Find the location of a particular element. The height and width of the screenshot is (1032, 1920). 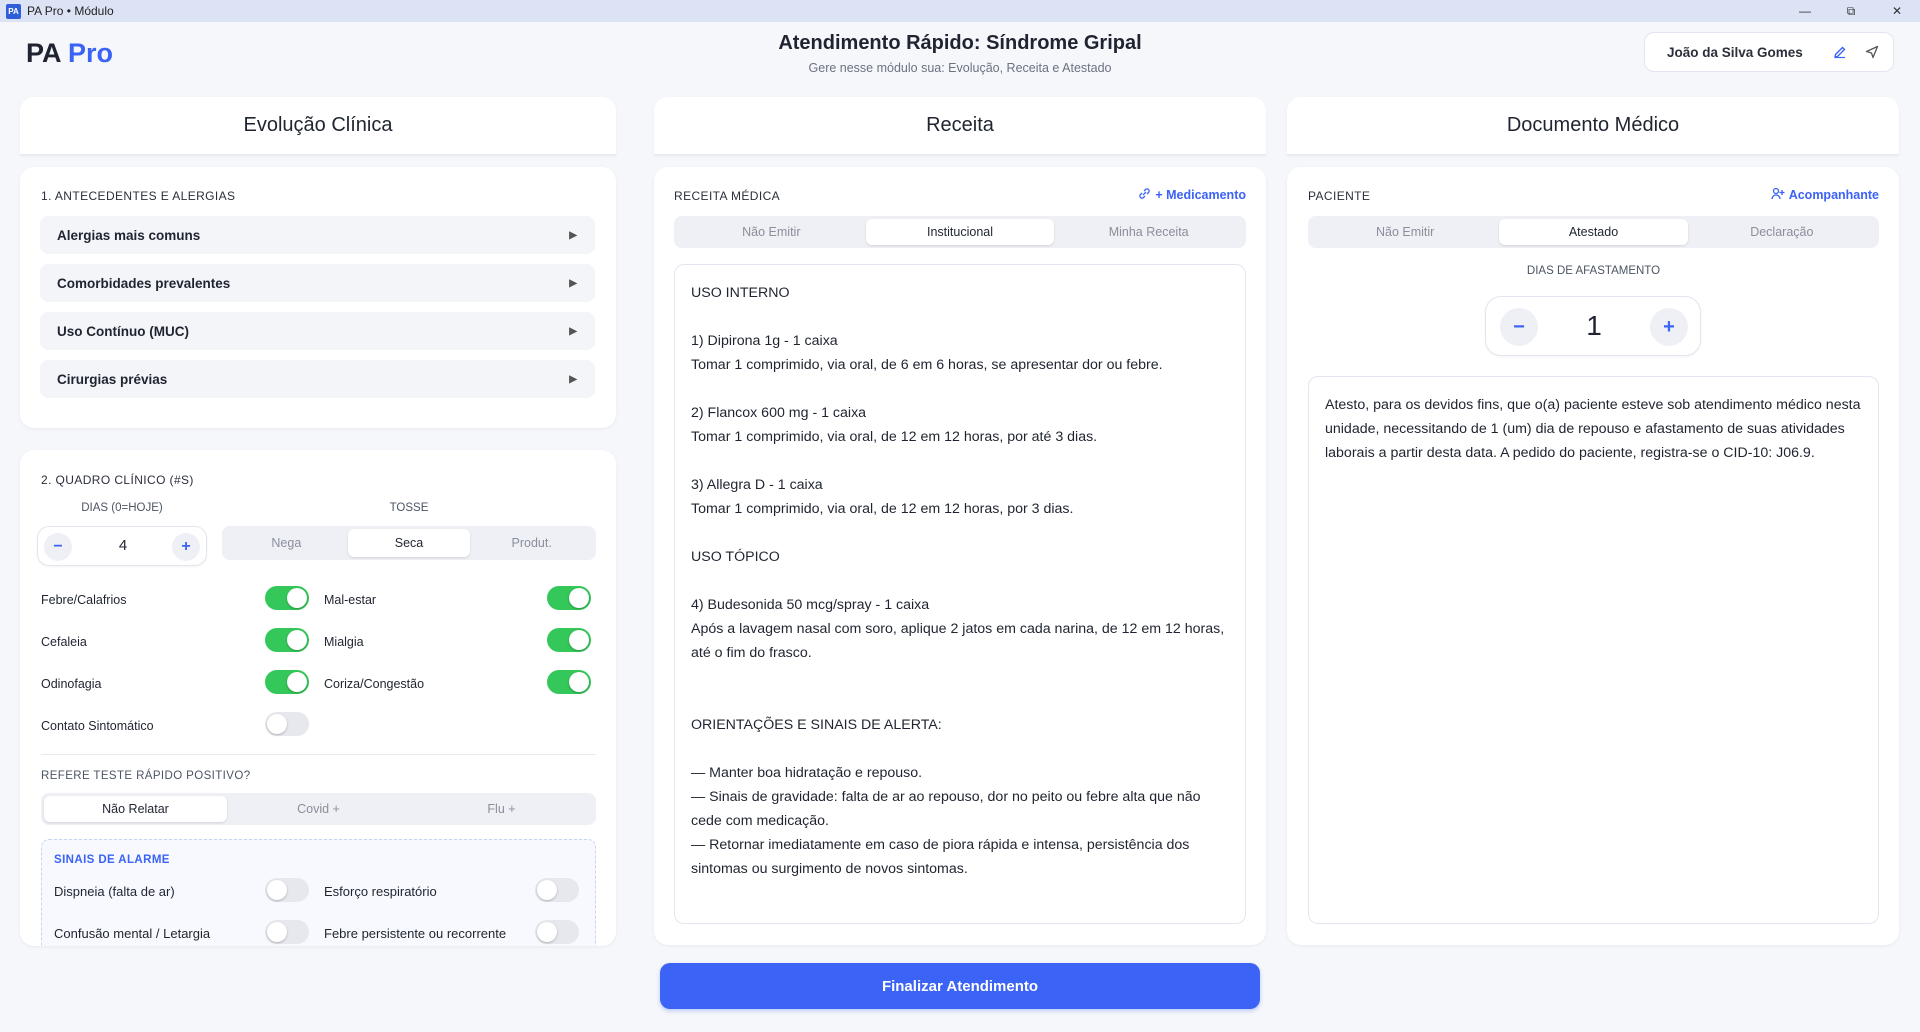

tosse-segmented: Nega Seca Produt. is located at coordinates (409, 543).